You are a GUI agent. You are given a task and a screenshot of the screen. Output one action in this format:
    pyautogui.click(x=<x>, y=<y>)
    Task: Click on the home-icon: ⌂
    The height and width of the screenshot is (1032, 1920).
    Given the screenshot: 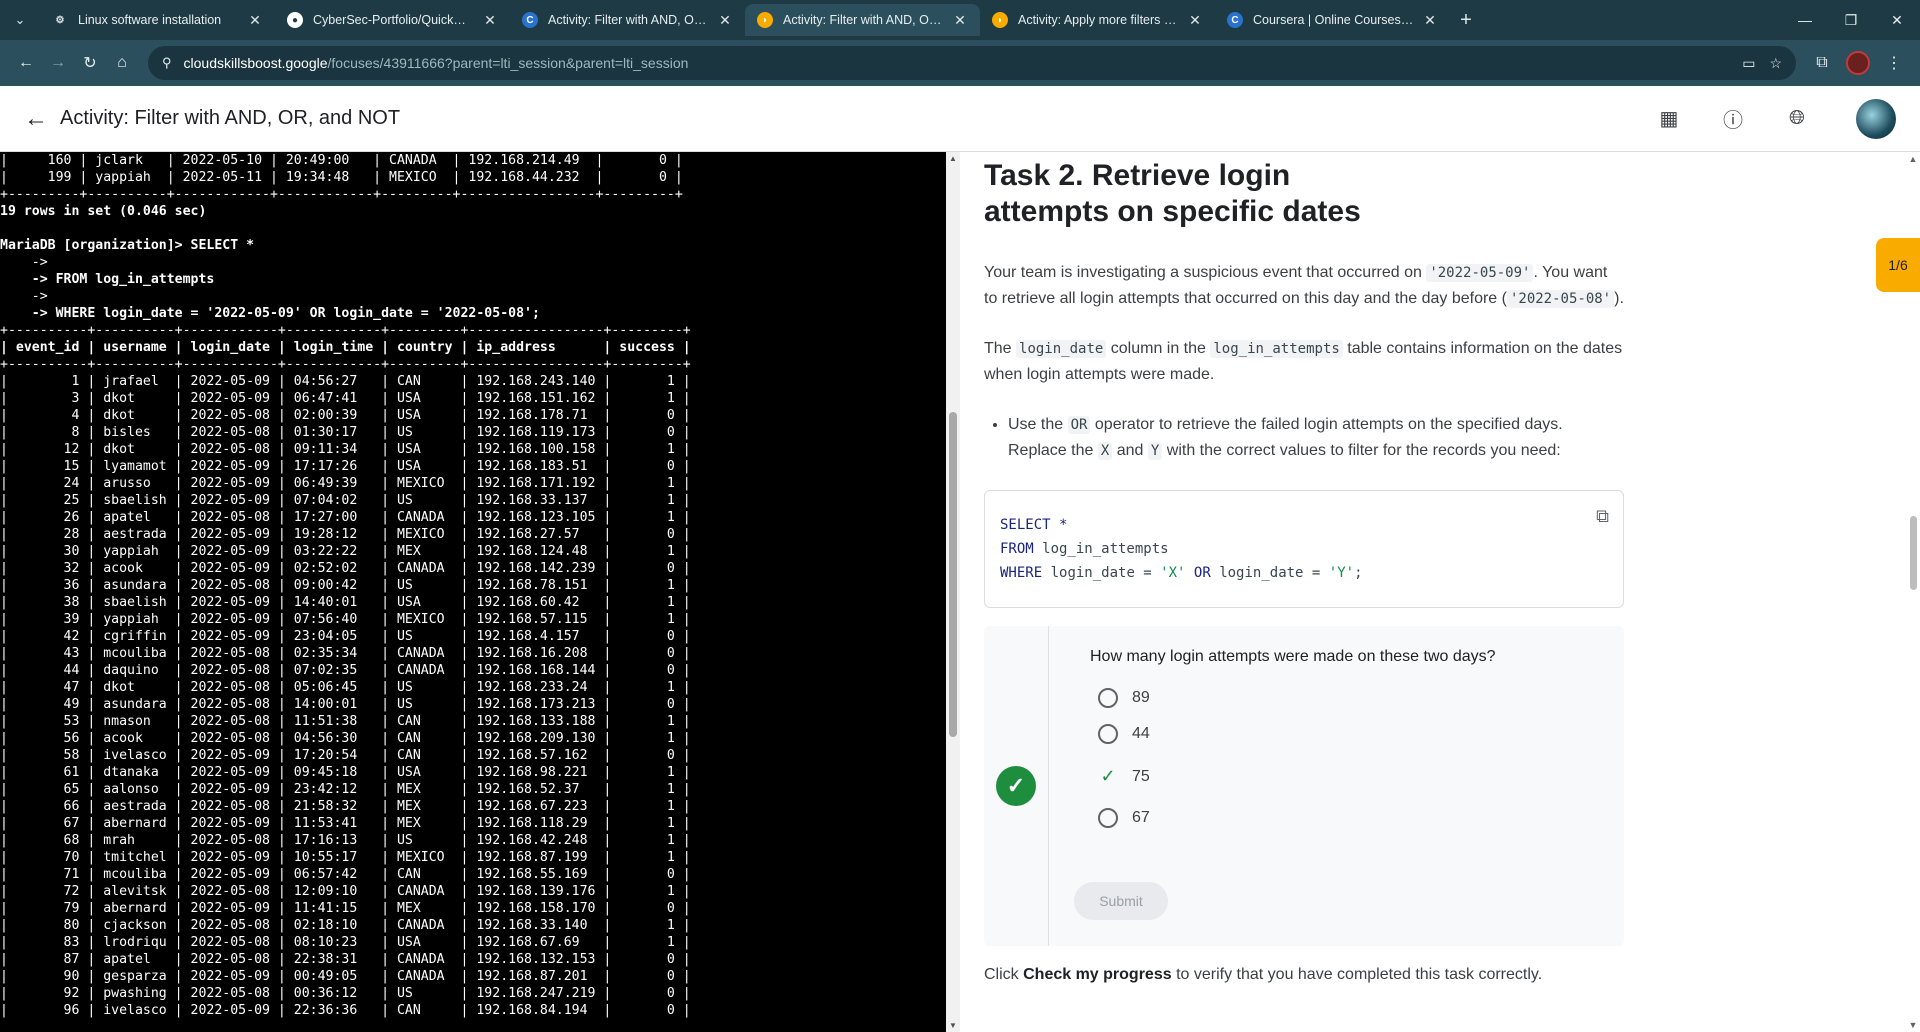 What is the action you would take?
    pyautogui.click(x=122, y=63)
    